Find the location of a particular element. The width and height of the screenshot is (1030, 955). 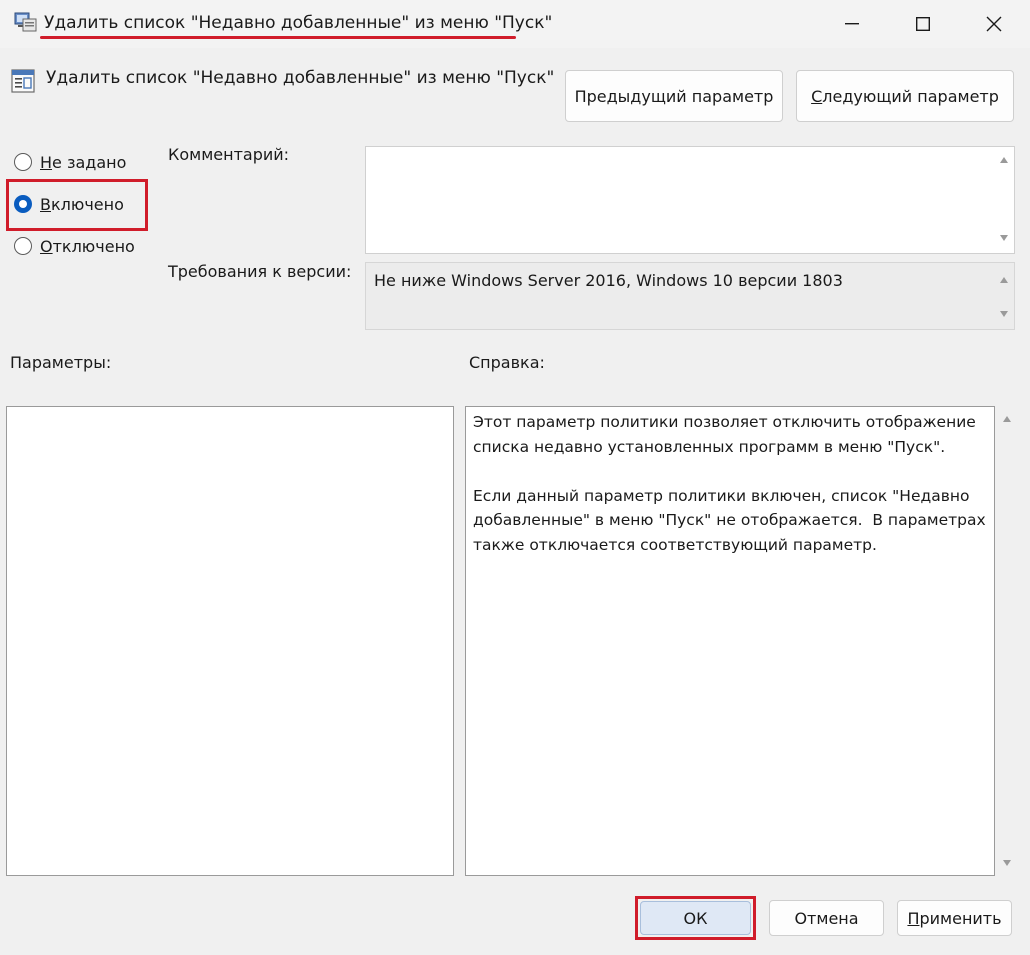

prev-label-before: Пре is located at coordinates (590, 96).